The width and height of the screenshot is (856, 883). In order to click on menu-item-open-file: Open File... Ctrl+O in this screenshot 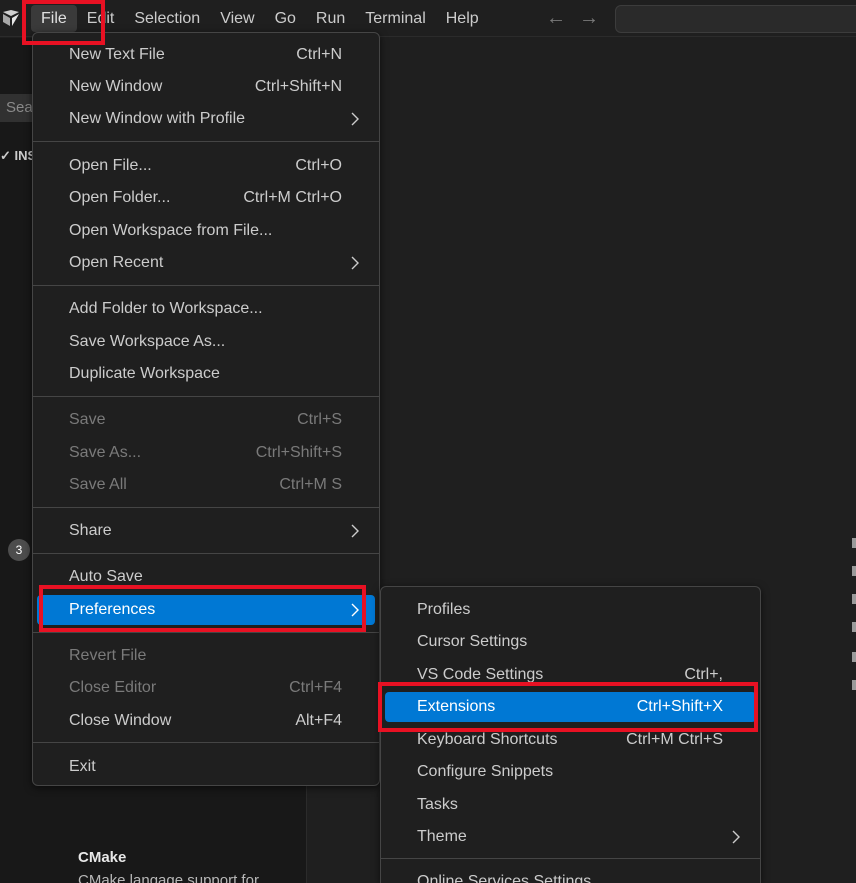, I will do `click(206, 166)`.